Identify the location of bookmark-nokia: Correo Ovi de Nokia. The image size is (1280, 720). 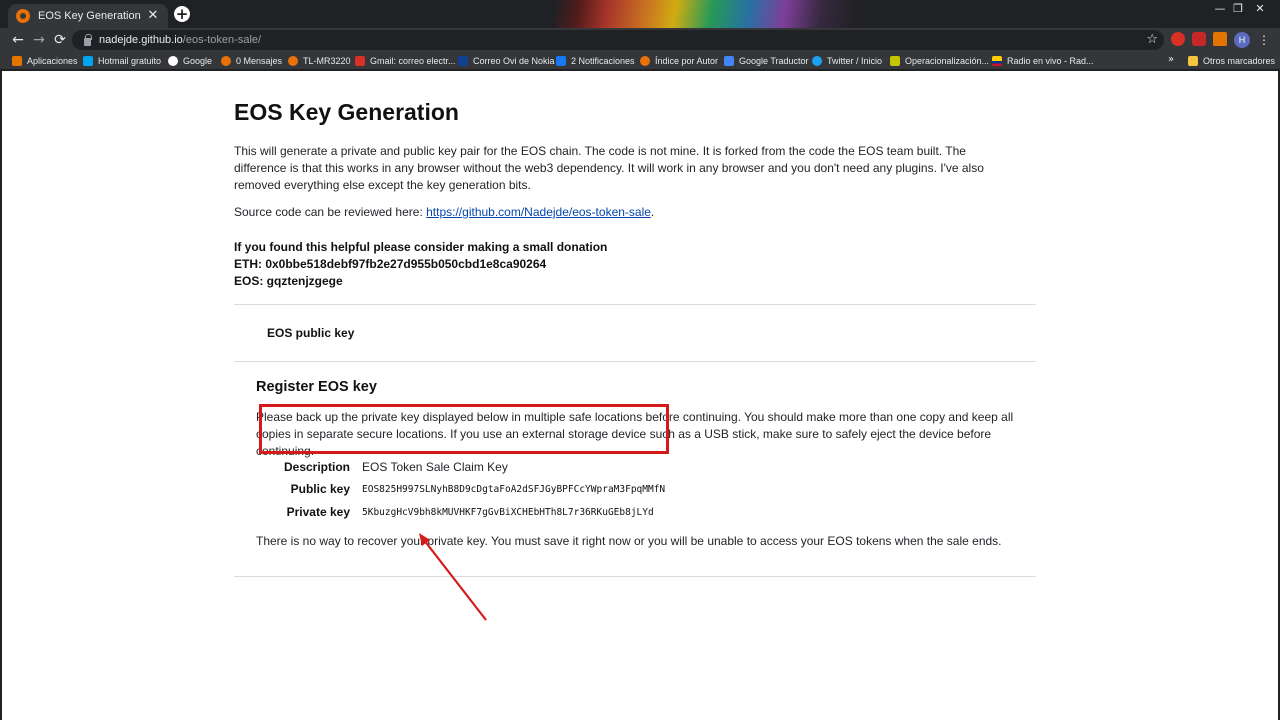
(506, 61).